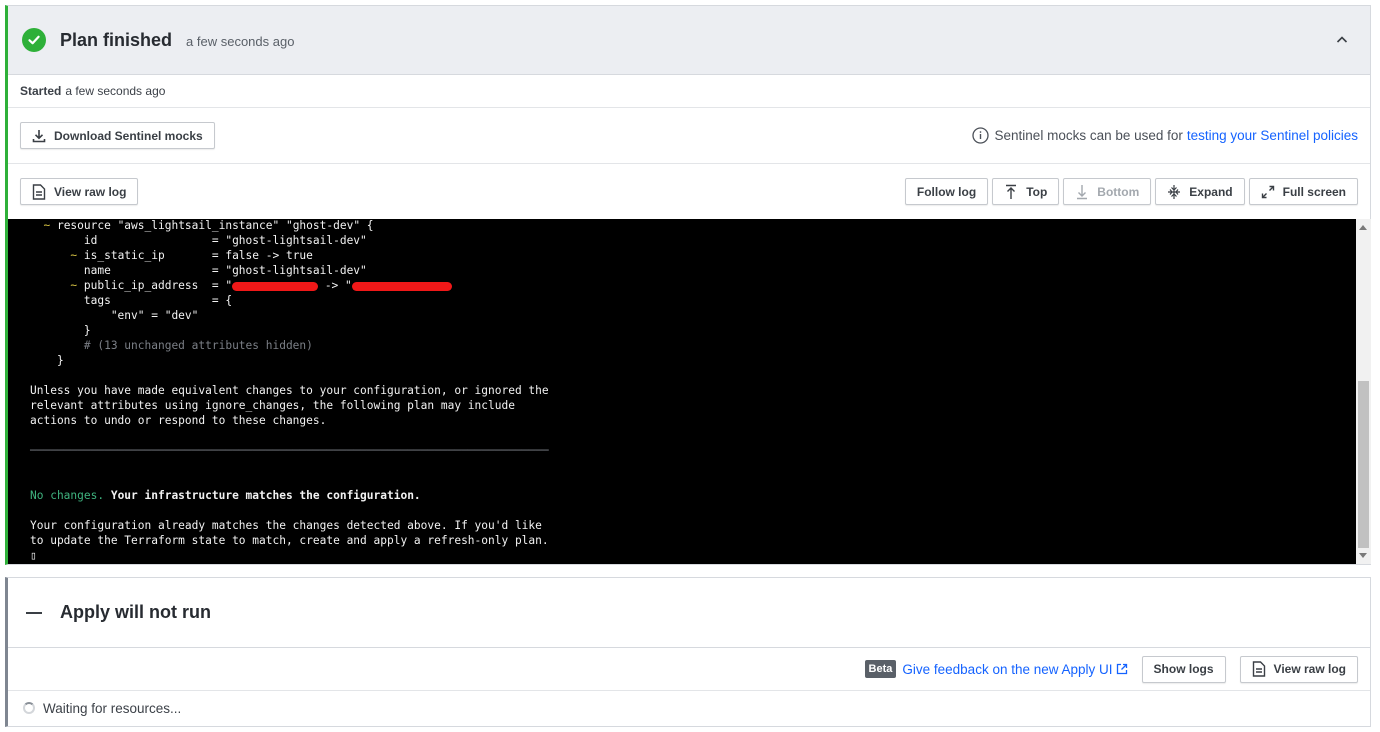 The width and height of the screenshot is (1380, 732). I want to click on view-raw-log-button: View raw log, so click(79, 191).